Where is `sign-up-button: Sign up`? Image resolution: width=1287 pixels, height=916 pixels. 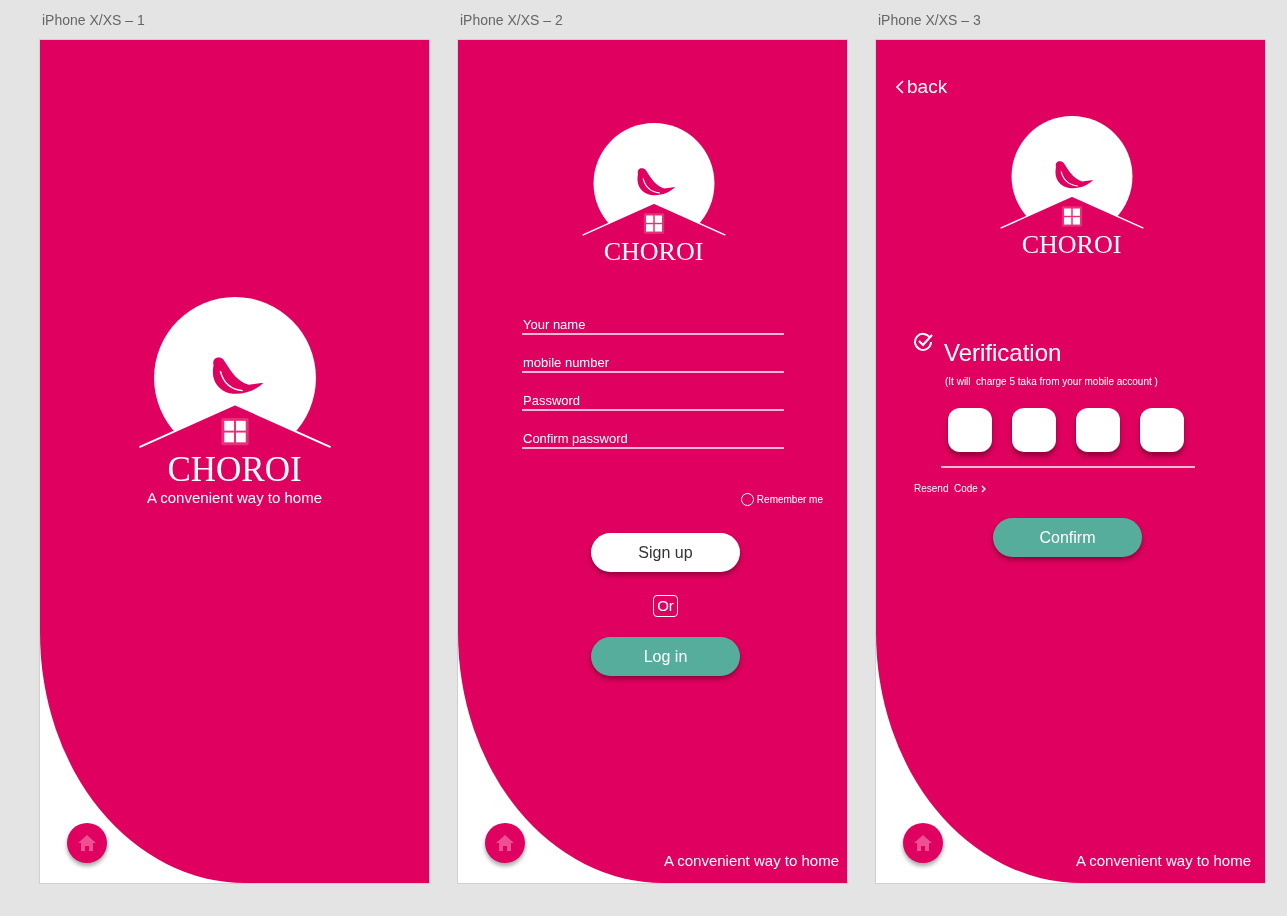 sign-up-button: Sign up is located at coordinates (665, 552).